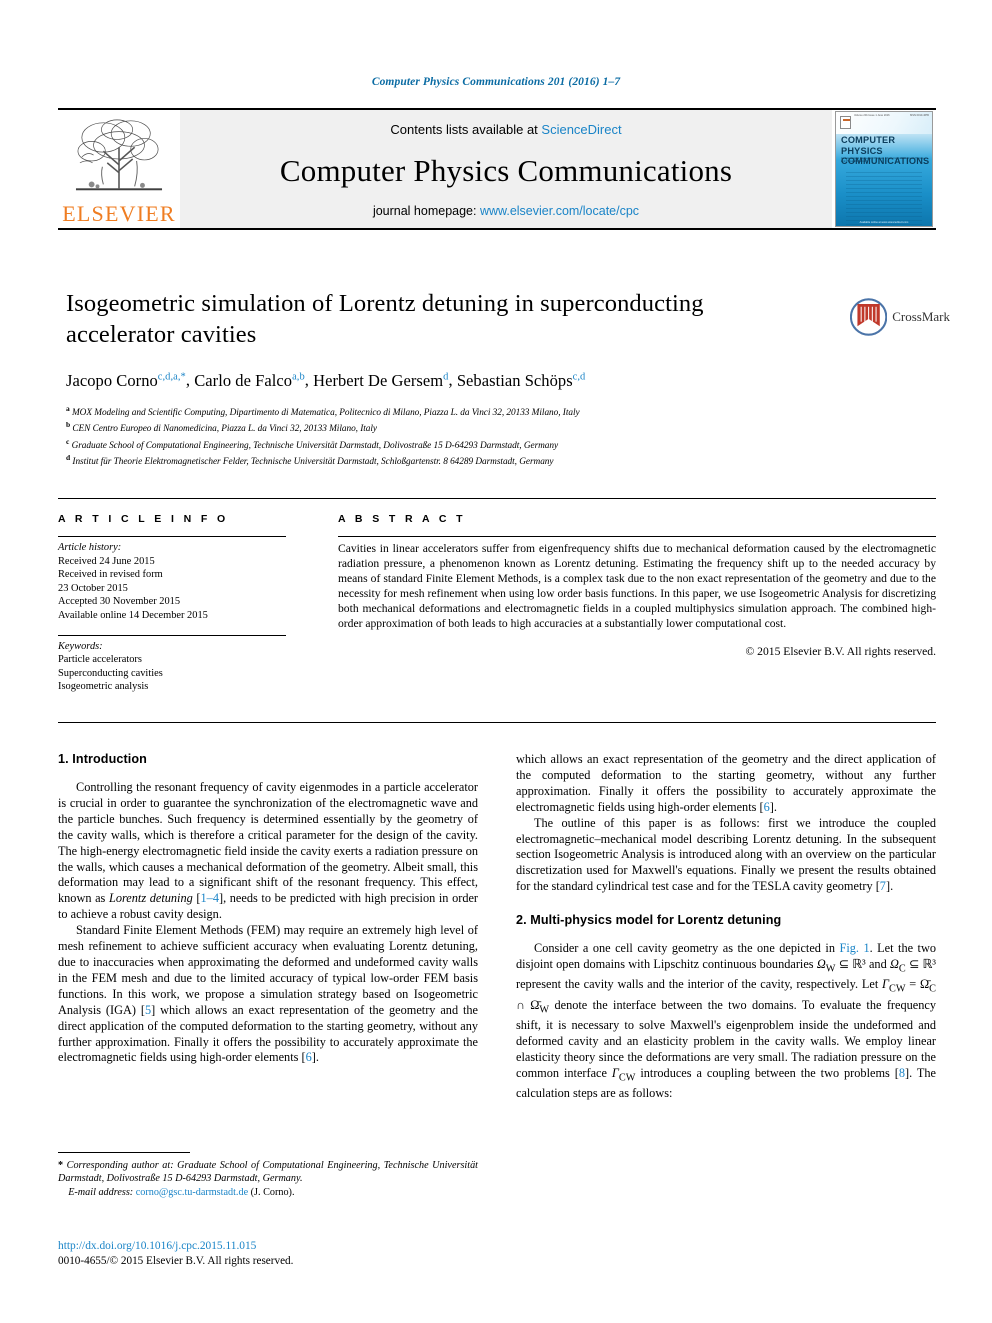  What do you see at coordinates (172, 536) in the screenshot?
I see `article-info-rule` at bounding box center [172, 536].